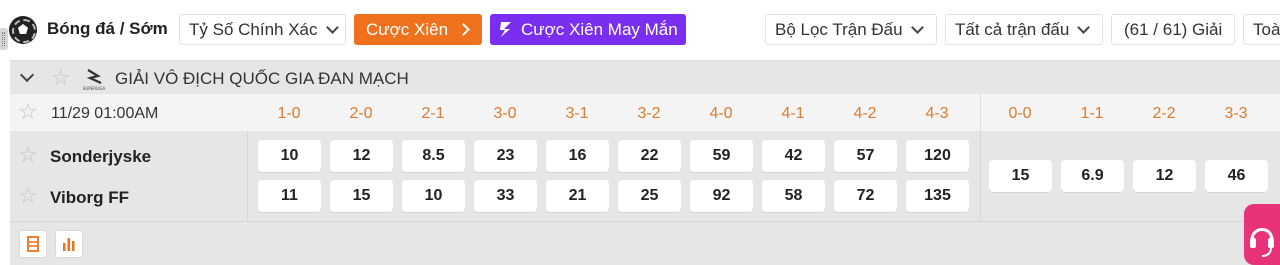 The width and height of the screenshot is (1280, 265). Describe the element at coordinates (27, 75) in the screenshot. I see `collapse-chevron-icon` at that location.